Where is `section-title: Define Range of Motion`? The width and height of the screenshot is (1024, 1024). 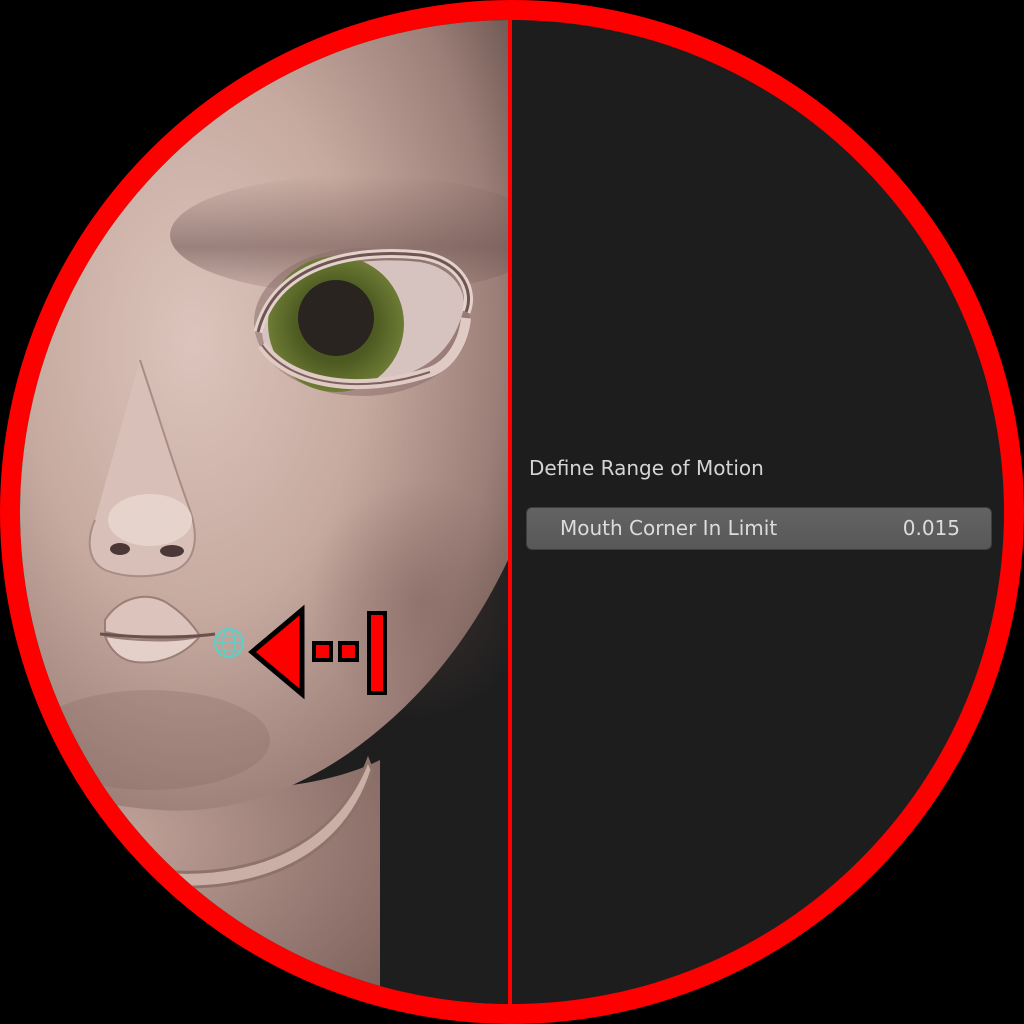
section-title: Define Range of Motion is located at coordinates (646, 468).